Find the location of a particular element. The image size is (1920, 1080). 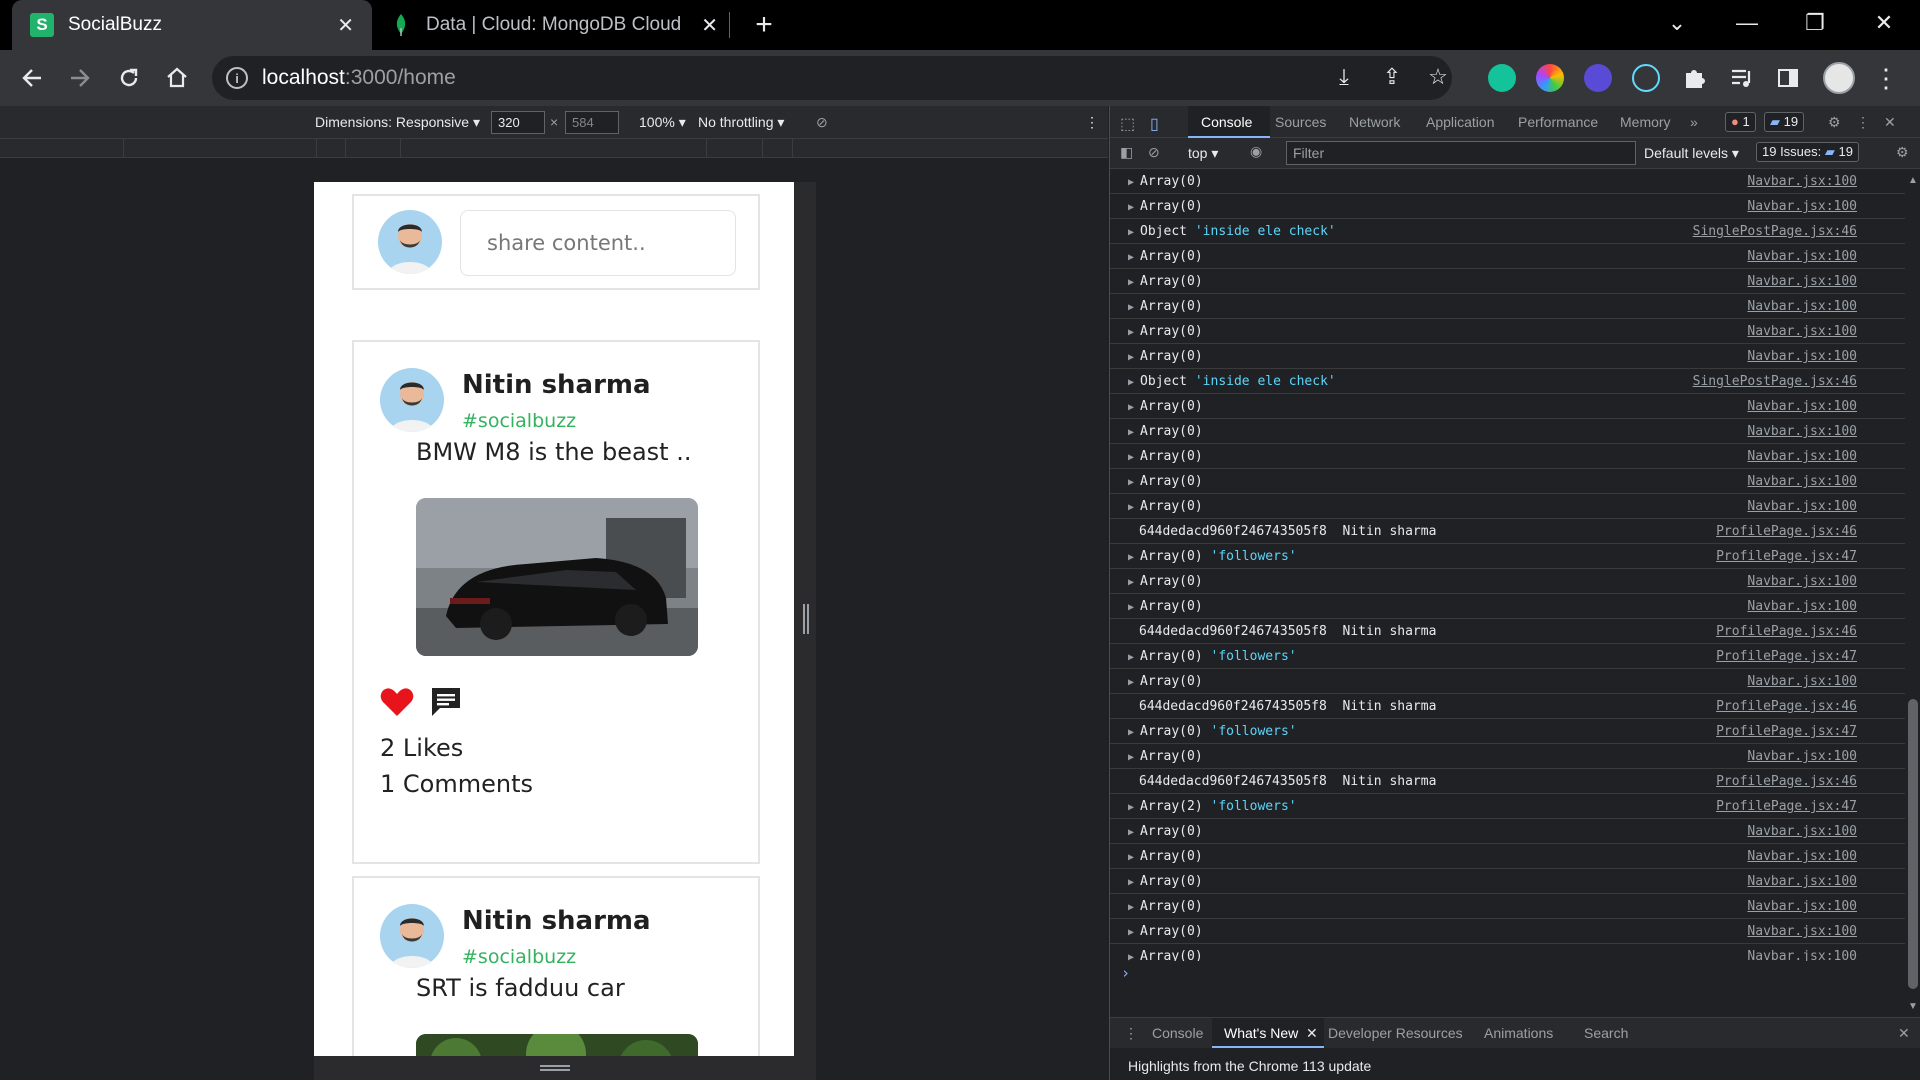

tab-application: Application is located at coordinates (1460, 122).